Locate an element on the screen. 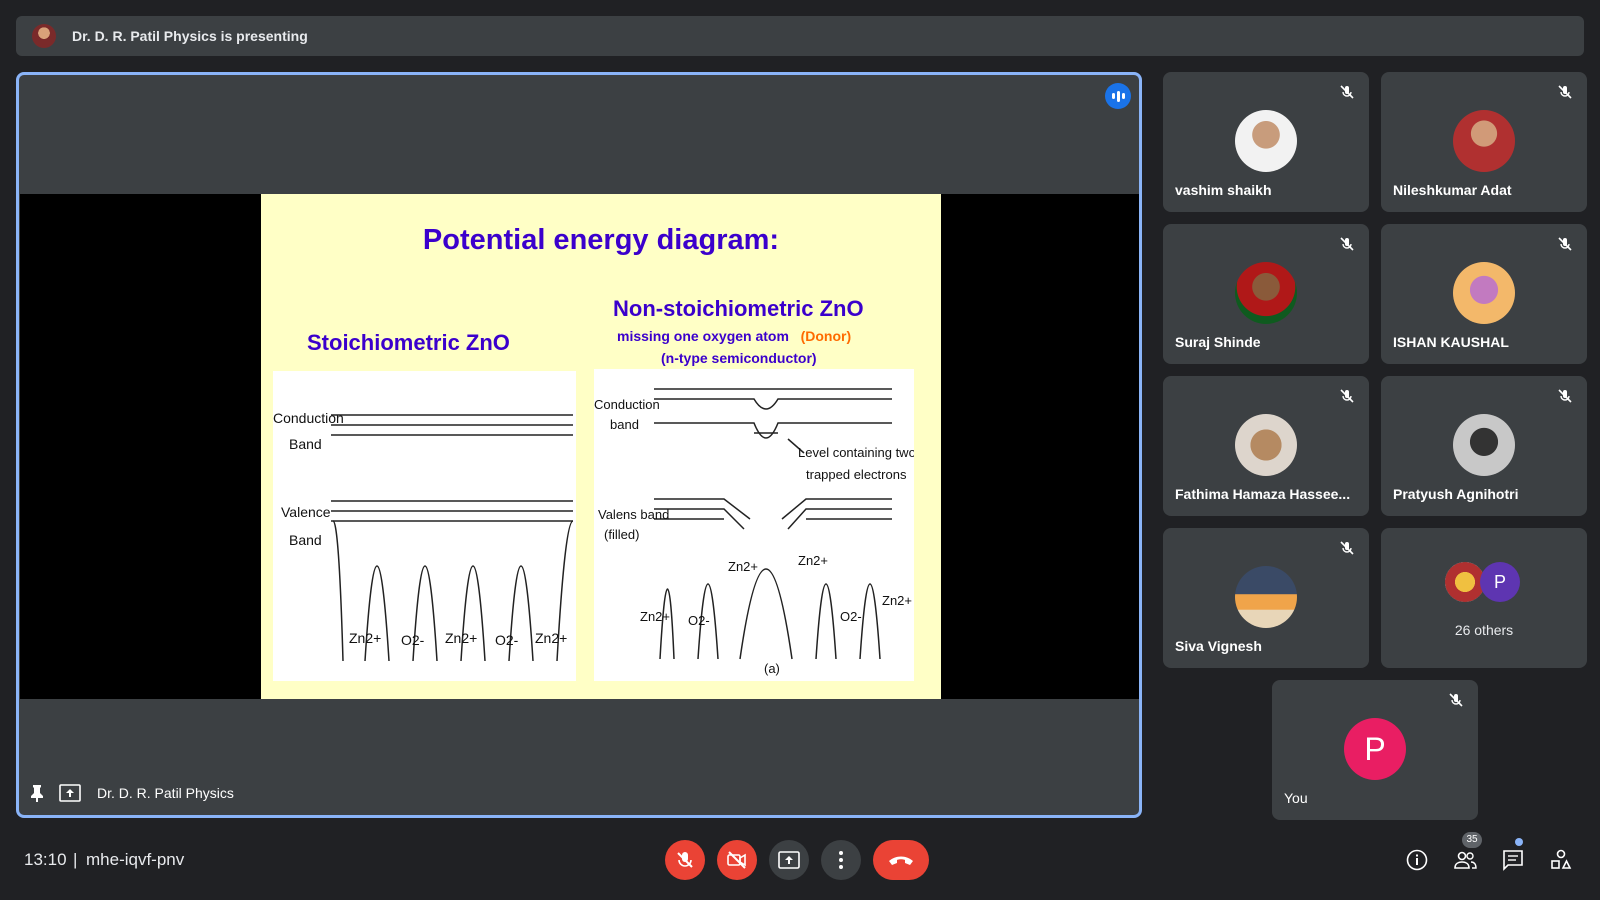 The height and width of the screenshot is (900, 1600). participant-tile: Siva Vignesh is located at coordinates (1266, 598).